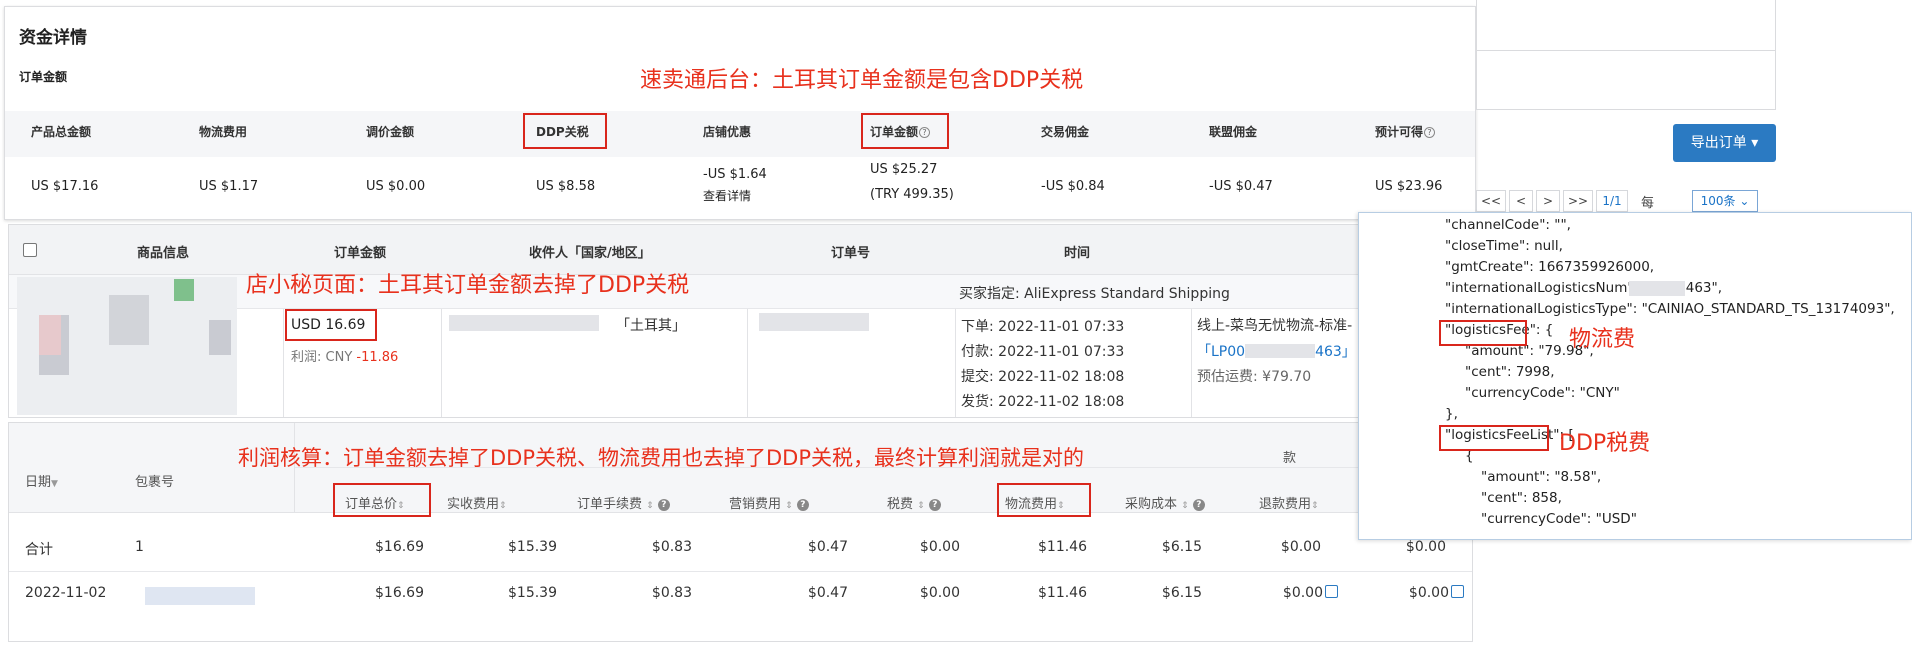  What do you see at coordinates (524, 323) in the screenshot?
I see `recipient-name-blurred` at bounding box center [524, 323].